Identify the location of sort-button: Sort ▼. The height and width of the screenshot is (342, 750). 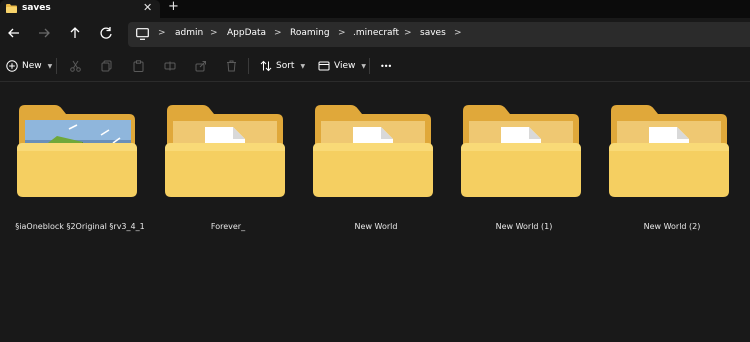
(282, 66).